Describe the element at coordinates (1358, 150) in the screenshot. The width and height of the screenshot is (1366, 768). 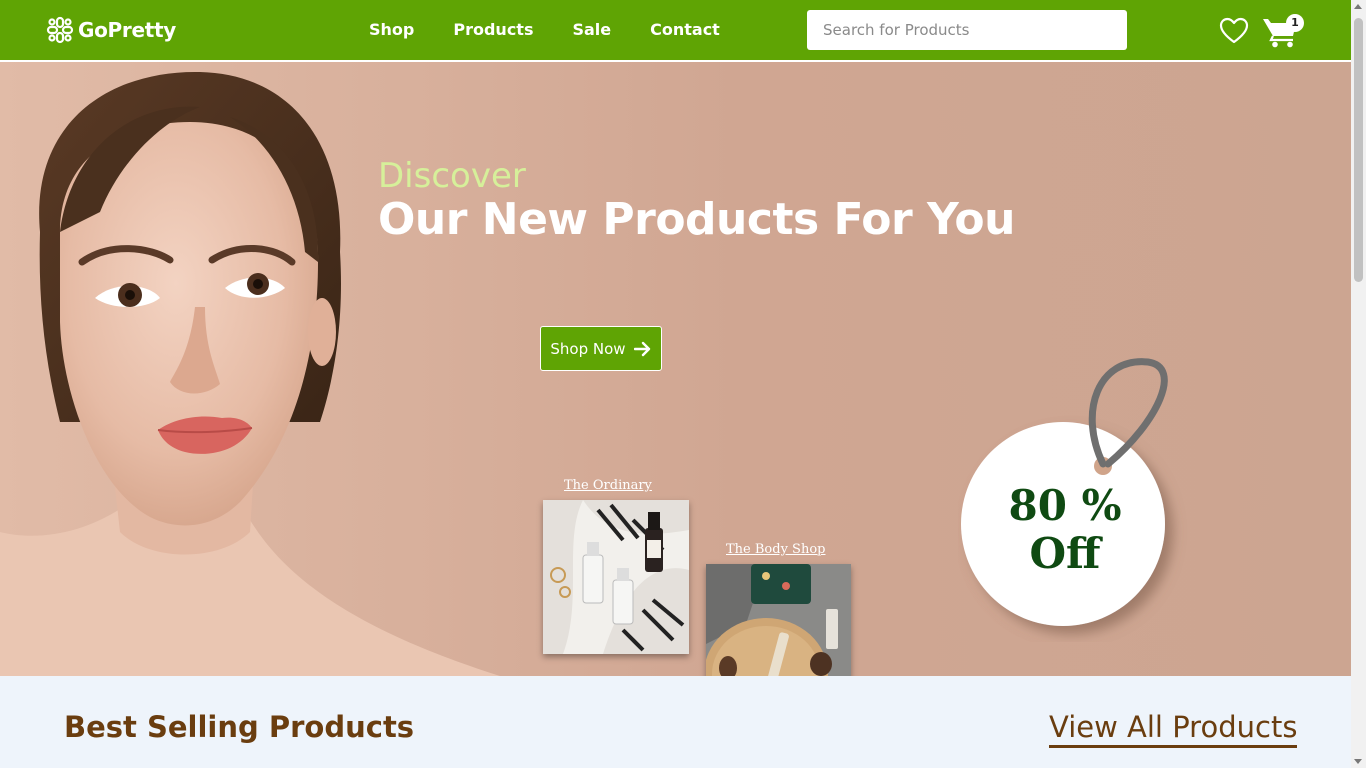
I see `scrollbar-thumb` at that location.